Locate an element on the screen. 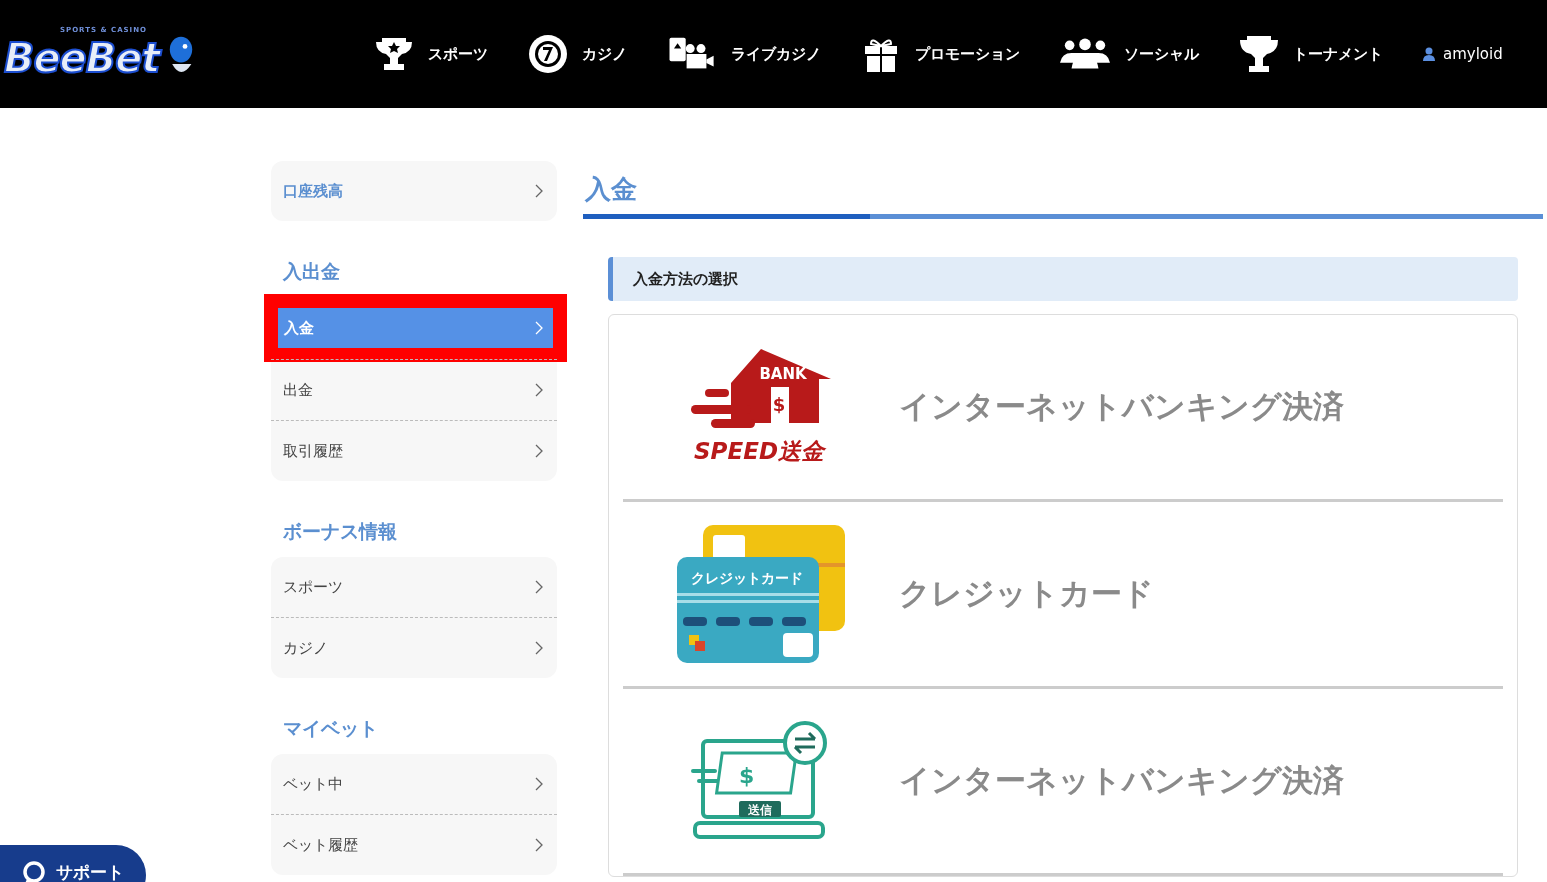 The height and width of the screenshot is (882, 1547). sidebar-item: カジノ is located at coordinates (414, 648).